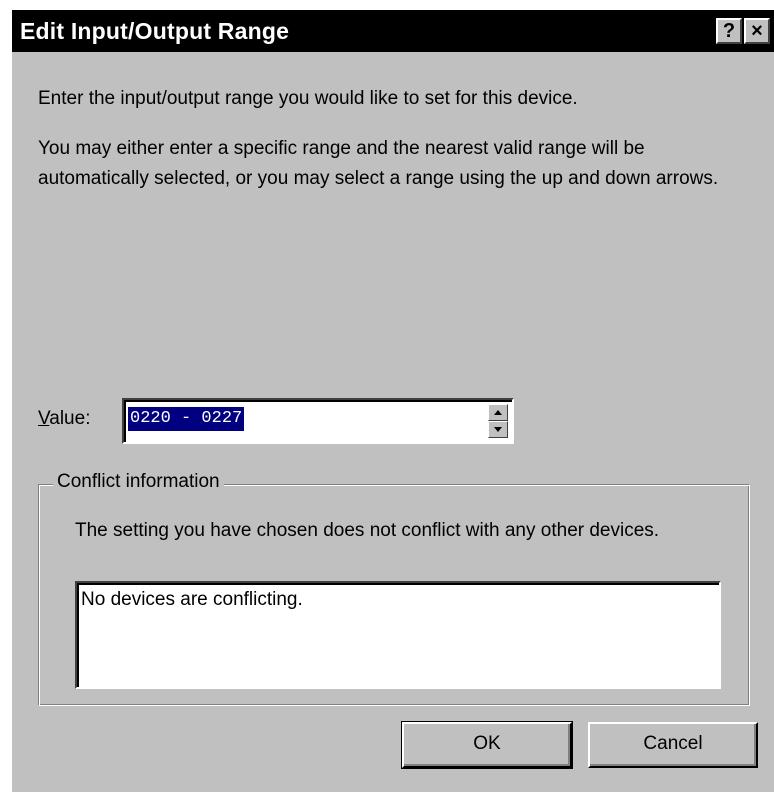 Image resolution: width=774 pixels, height=792 pixels. What do you see at coordinates (398, 635) in the screenshot?
I see `conflicting-devices-list: No devices are conflicting.` at bounding box center [398, 635].